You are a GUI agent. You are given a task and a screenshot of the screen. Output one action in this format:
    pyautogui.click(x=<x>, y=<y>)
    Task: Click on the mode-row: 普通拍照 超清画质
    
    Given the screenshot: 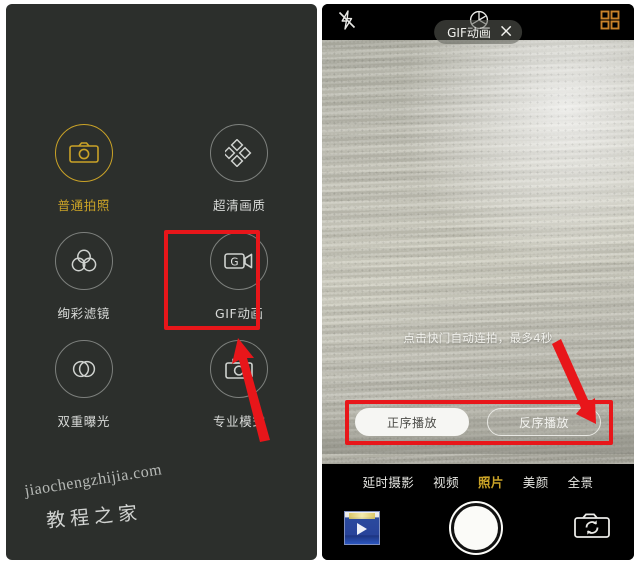 What is the action you would take?
    pyautogui.click(x=161, y=178)
    